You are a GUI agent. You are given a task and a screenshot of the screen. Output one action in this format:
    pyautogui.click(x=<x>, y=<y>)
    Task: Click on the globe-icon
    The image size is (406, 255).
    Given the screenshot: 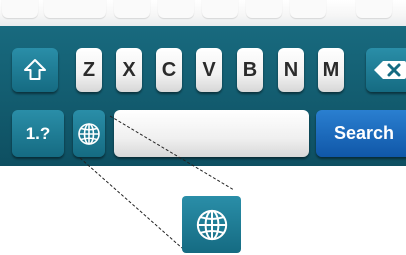 What is the action you would take?
    pyautogui.click(x=211, y=224)
    